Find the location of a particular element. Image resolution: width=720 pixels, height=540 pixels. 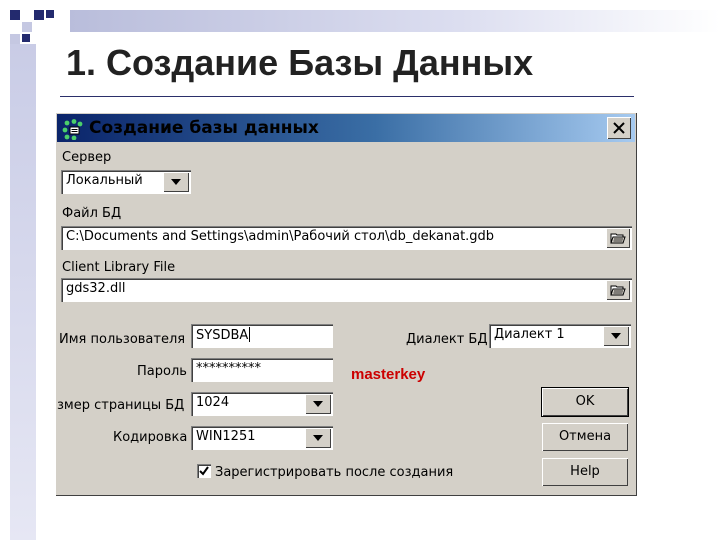

close-icon is located at coordinates (619, 128).